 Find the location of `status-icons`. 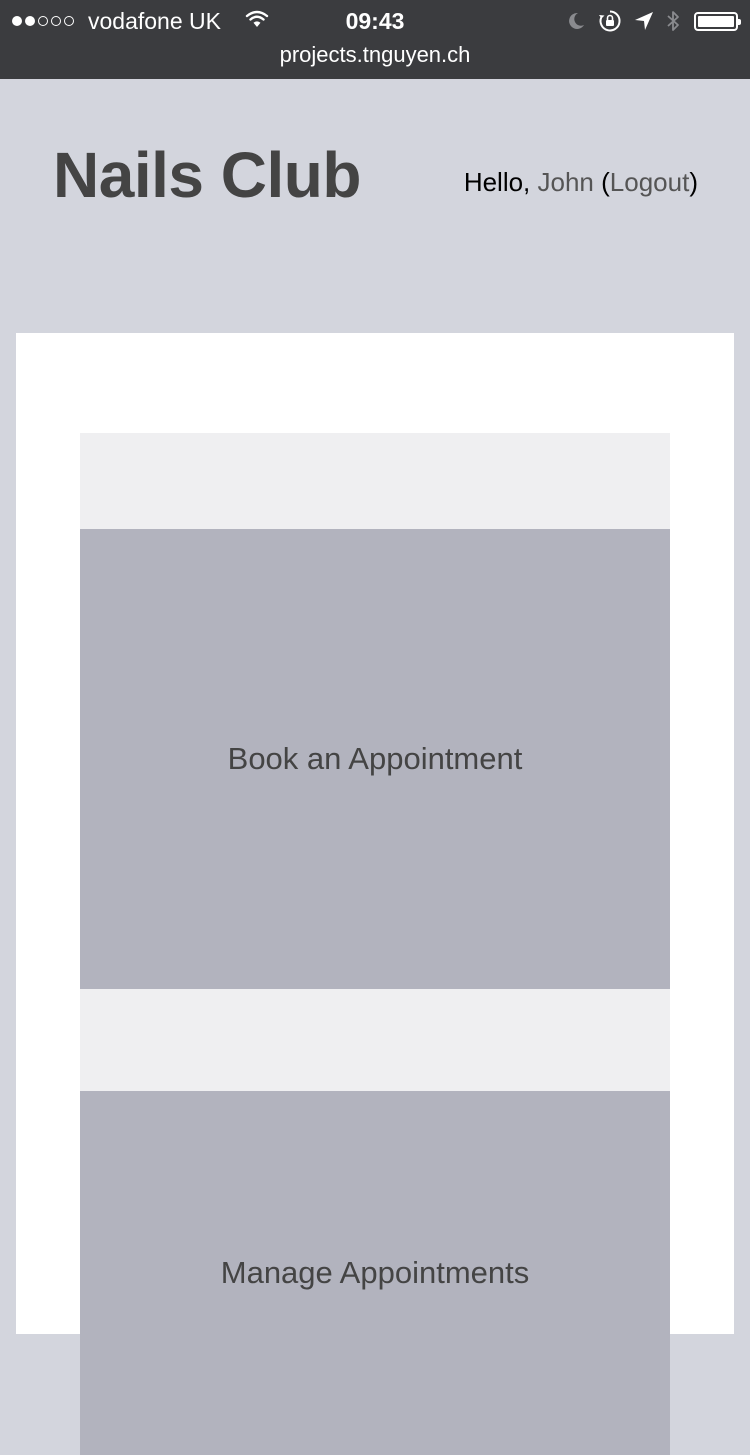

status-icons is located at coordinates (647, 21).